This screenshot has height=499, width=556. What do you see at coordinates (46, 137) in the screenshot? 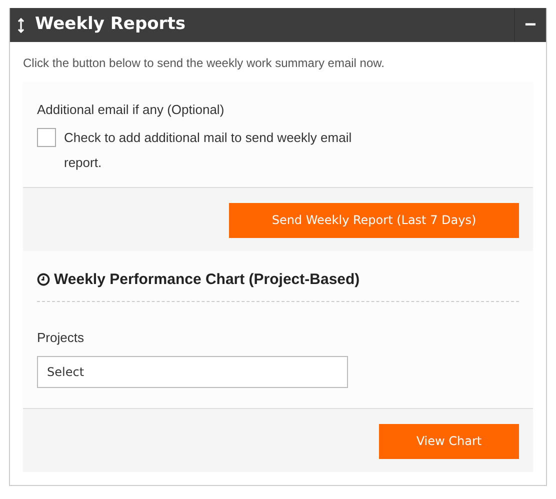
I see `checkbox` at bounding box center [46, 137].